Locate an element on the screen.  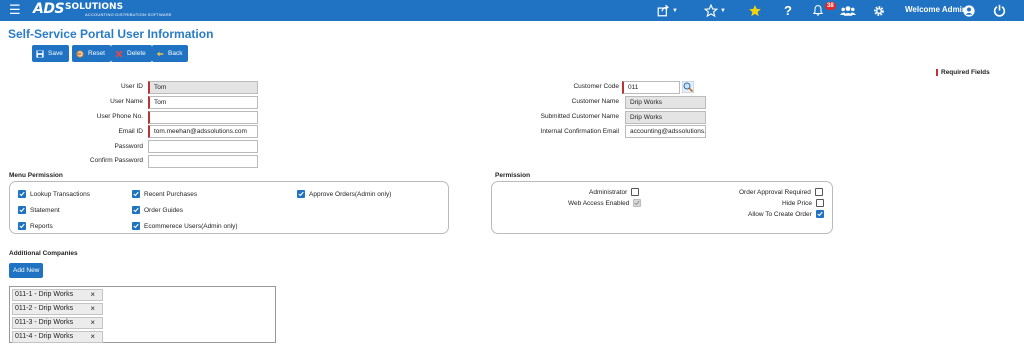
reset-label: Reset is located at coordinates (96, 53).